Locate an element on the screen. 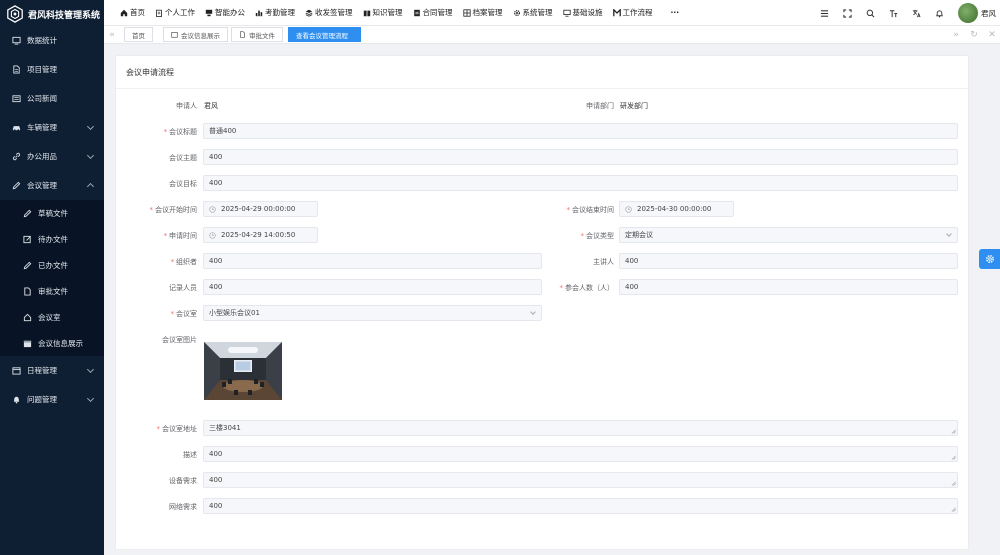 This screenshot has height=555, width=1000. topnav-infrastructure: 基础设施 is located at coordinates (582, 12).